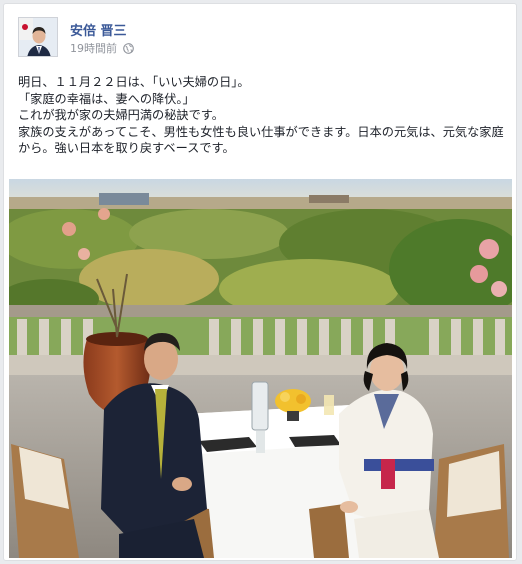  I want to click on avatar, so click(38, 37).